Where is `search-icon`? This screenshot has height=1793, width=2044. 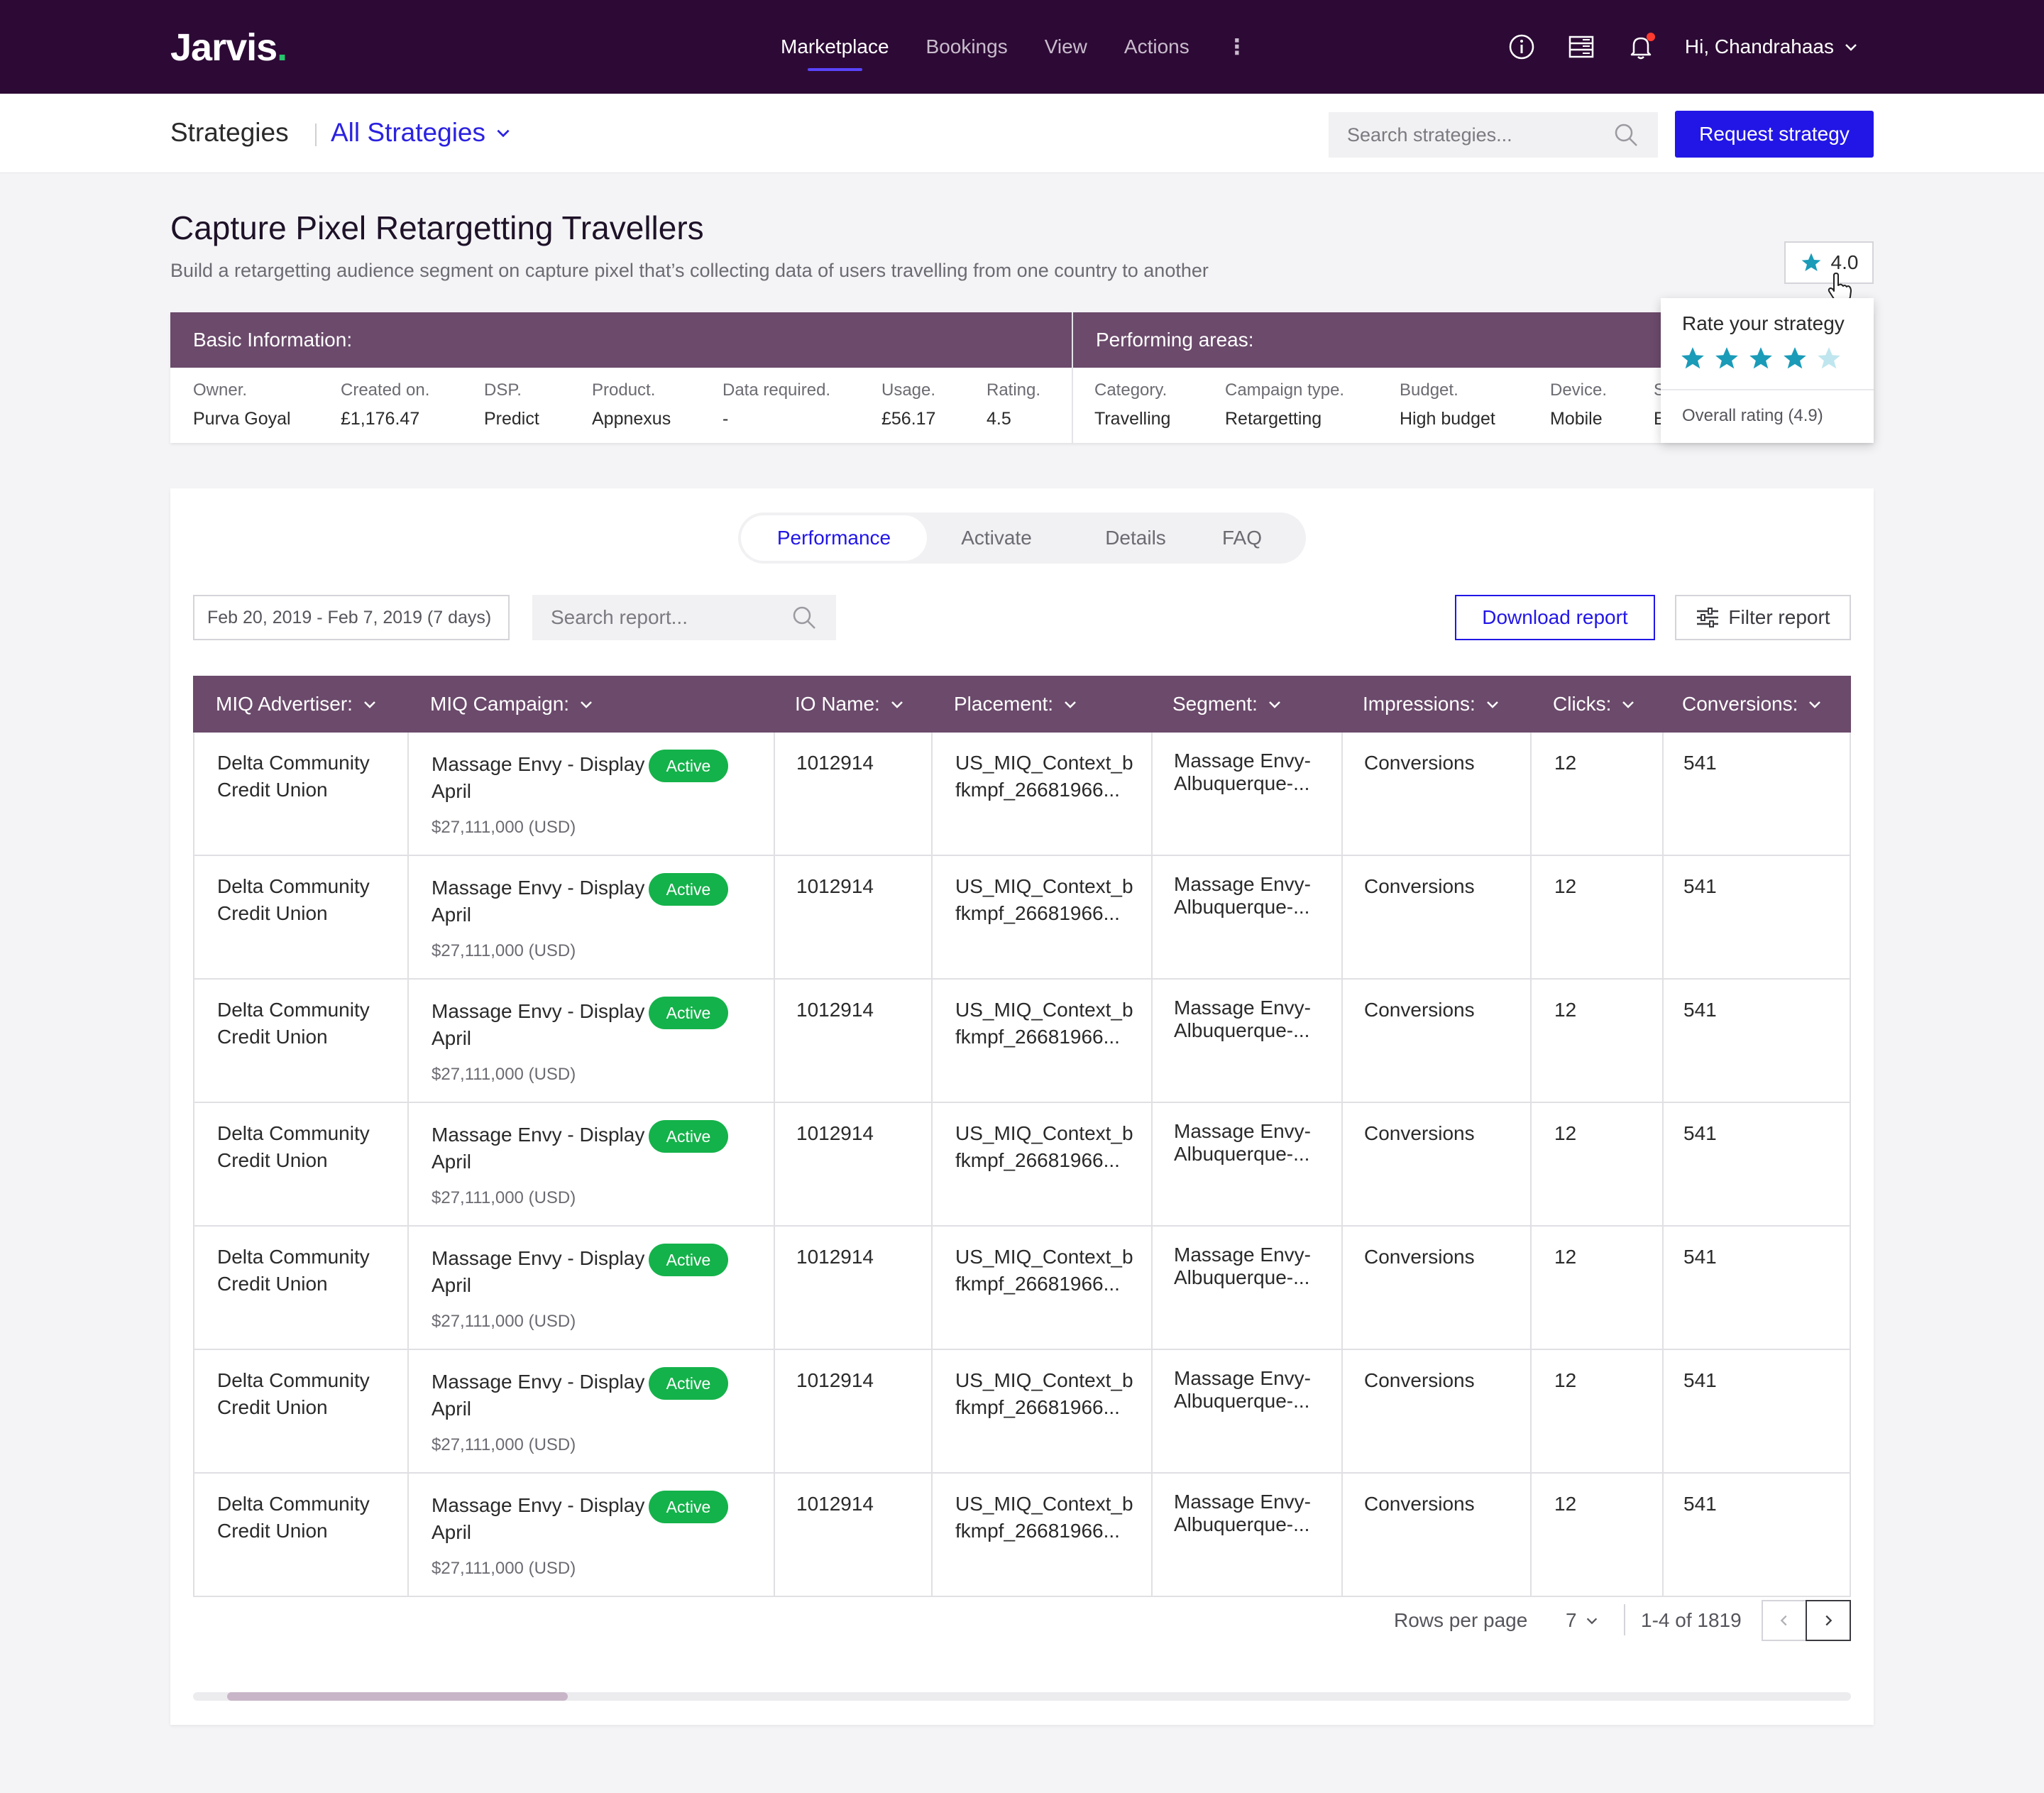 search-icon is located at coordinates (1626, 135).